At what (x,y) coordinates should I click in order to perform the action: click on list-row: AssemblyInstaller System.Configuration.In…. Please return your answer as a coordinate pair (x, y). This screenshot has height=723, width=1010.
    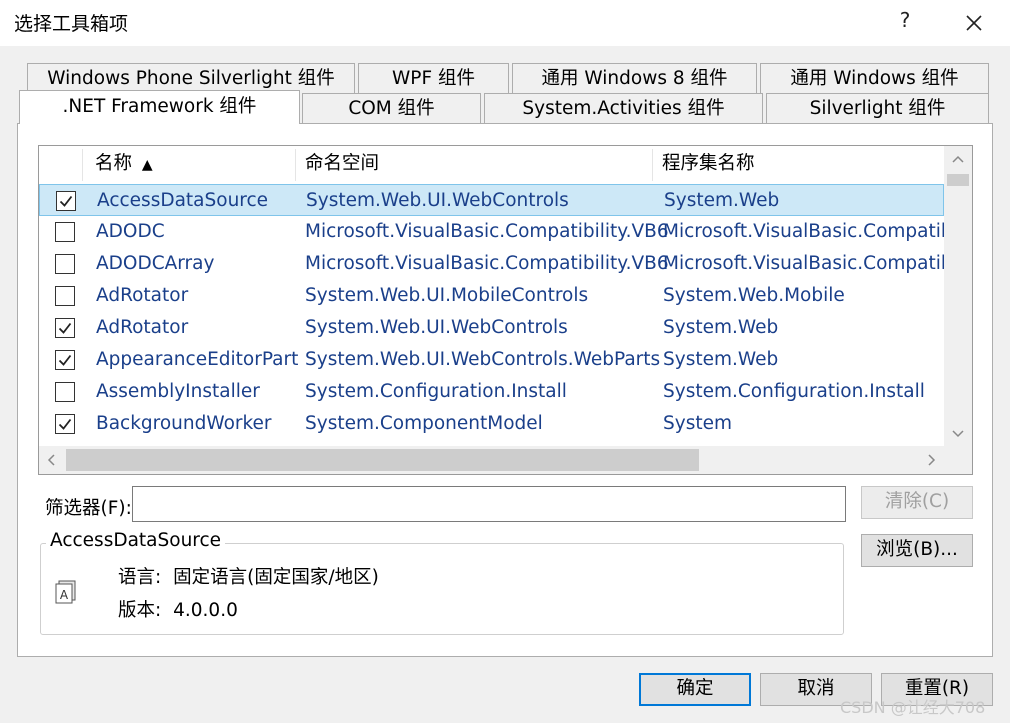
    Looking at the image, I should click on (491, 392).